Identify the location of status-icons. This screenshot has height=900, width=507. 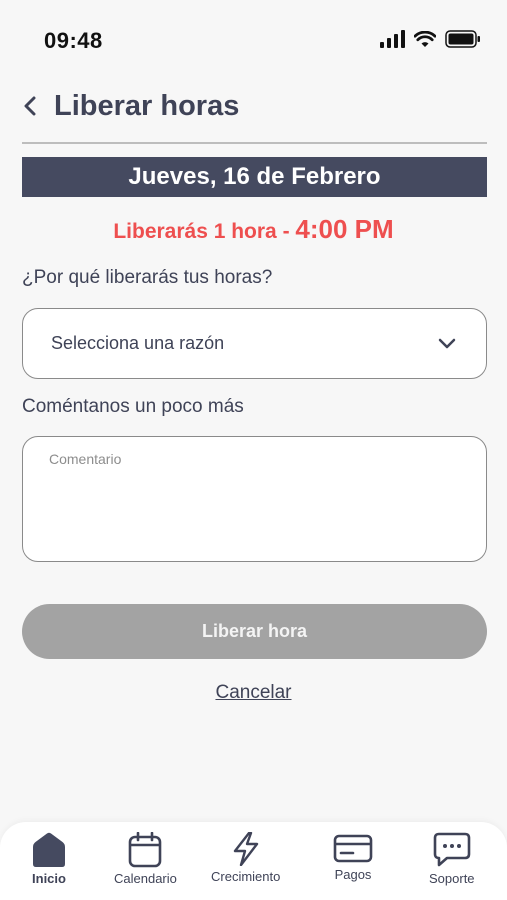
(430, 39).